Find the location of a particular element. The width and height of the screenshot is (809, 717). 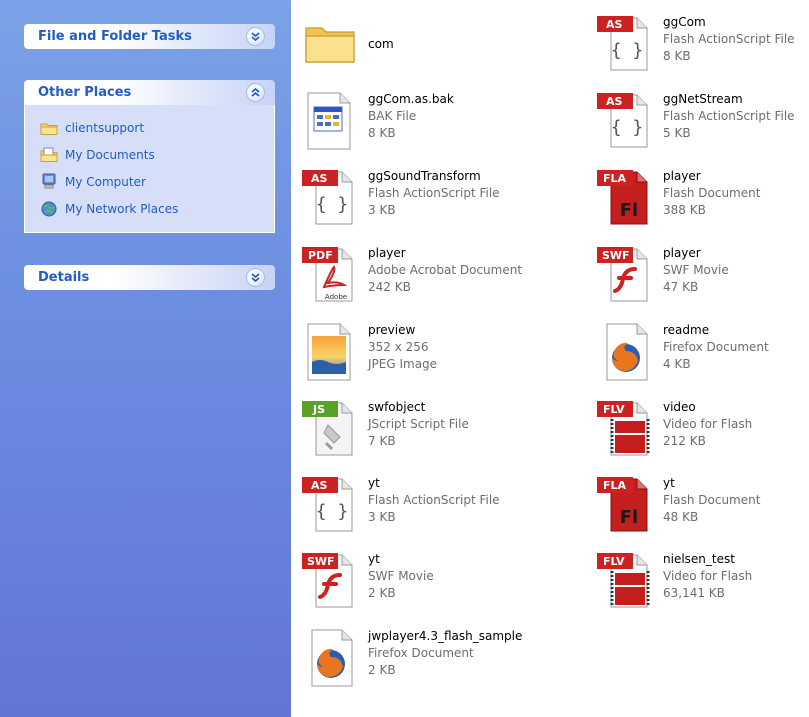

place-my-documents: My Documents is located at coordinates (157, 154).